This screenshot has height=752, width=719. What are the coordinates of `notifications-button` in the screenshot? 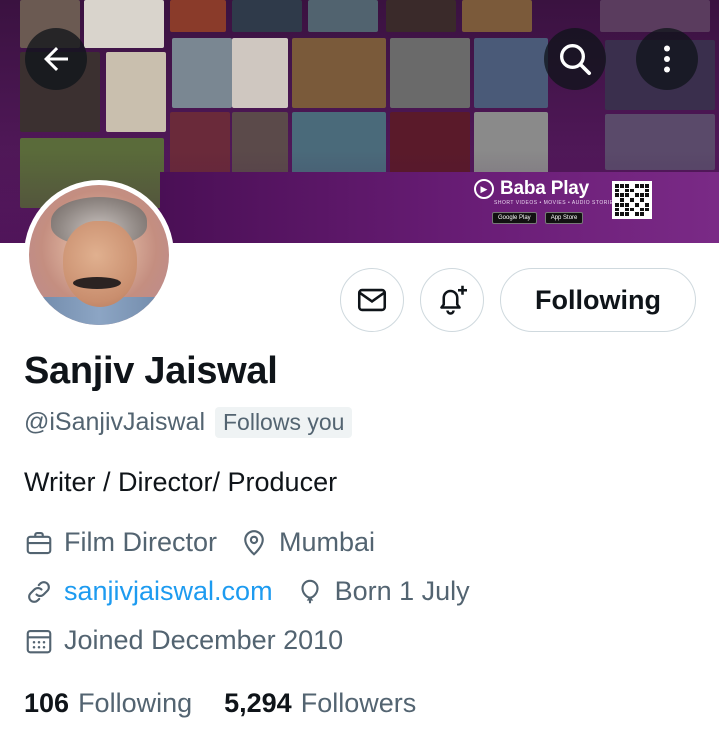 It's located at (452, 300).